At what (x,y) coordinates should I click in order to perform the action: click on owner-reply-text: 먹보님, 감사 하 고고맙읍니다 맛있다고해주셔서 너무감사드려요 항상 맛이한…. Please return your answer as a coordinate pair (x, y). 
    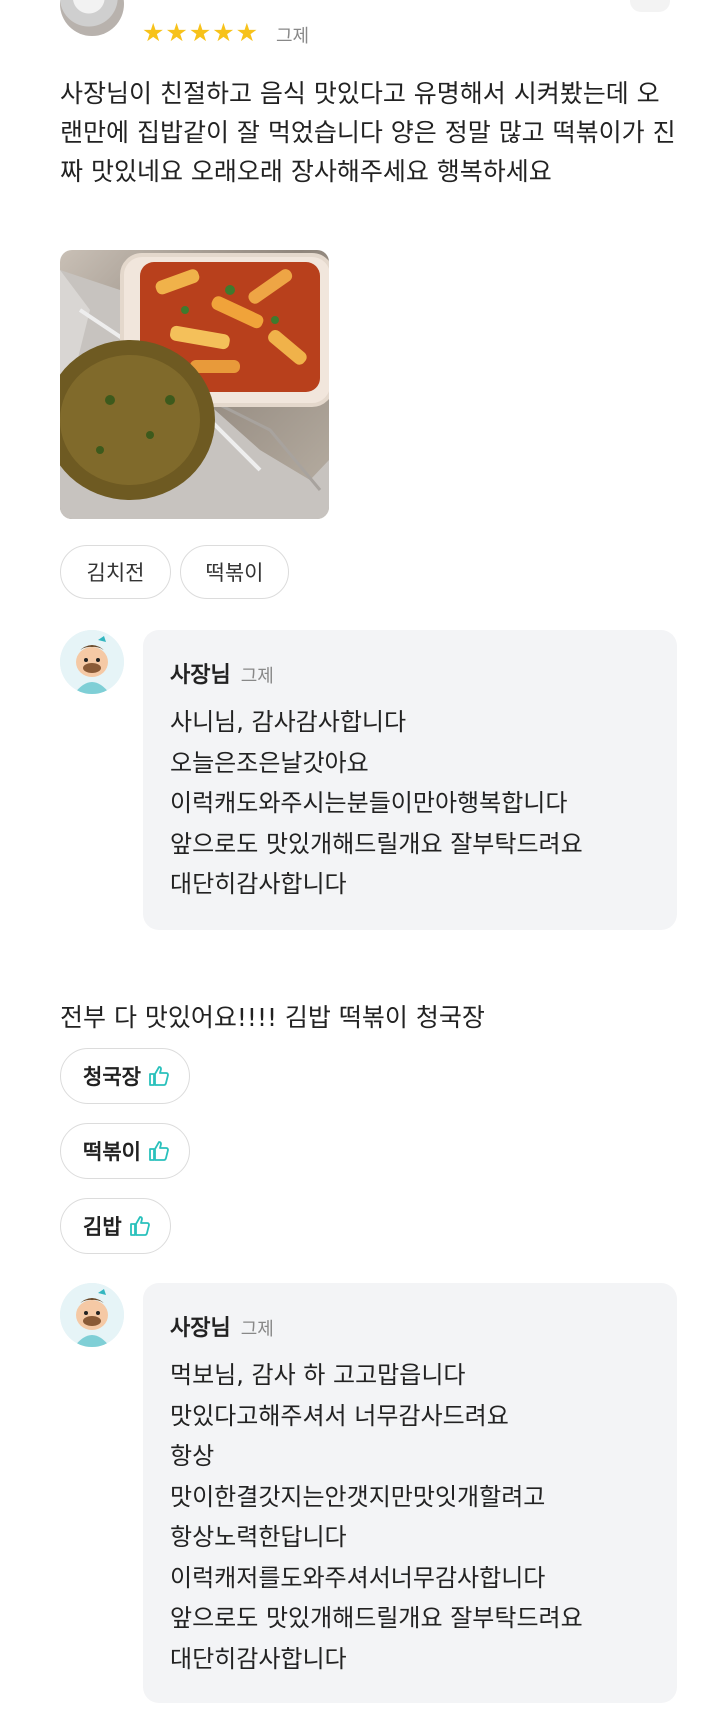
    Looking at the image, I should click on (376, 1517).